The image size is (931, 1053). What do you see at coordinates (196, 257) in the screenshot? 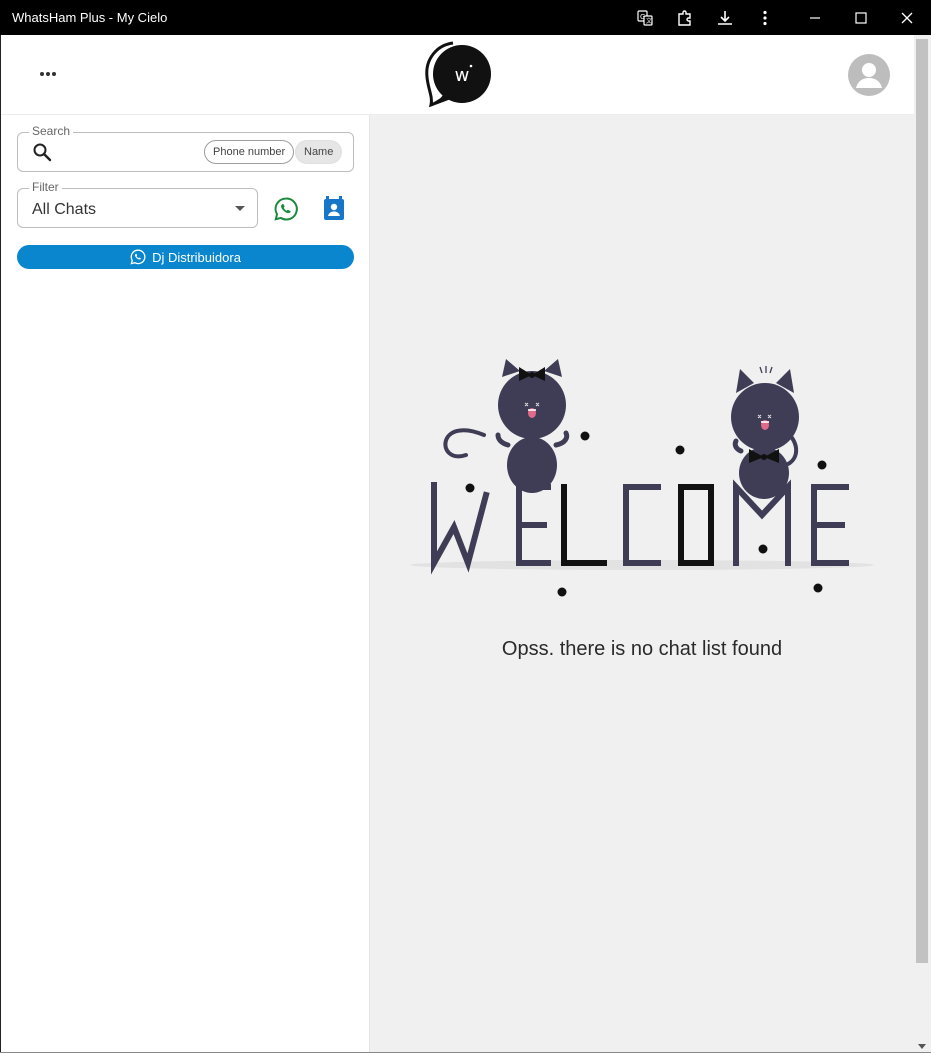
I see `account-button-label: Dj Distribuidora` at bounding box center [196, 257].